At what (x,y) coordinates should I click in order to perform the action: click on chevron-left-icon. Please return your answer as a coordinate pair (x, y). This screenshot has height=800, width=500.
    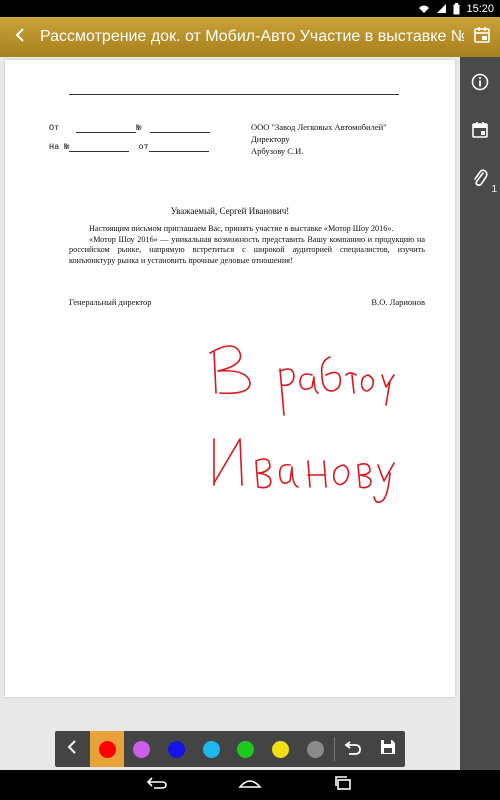
    Looking at the image, I should click on (72, 749).